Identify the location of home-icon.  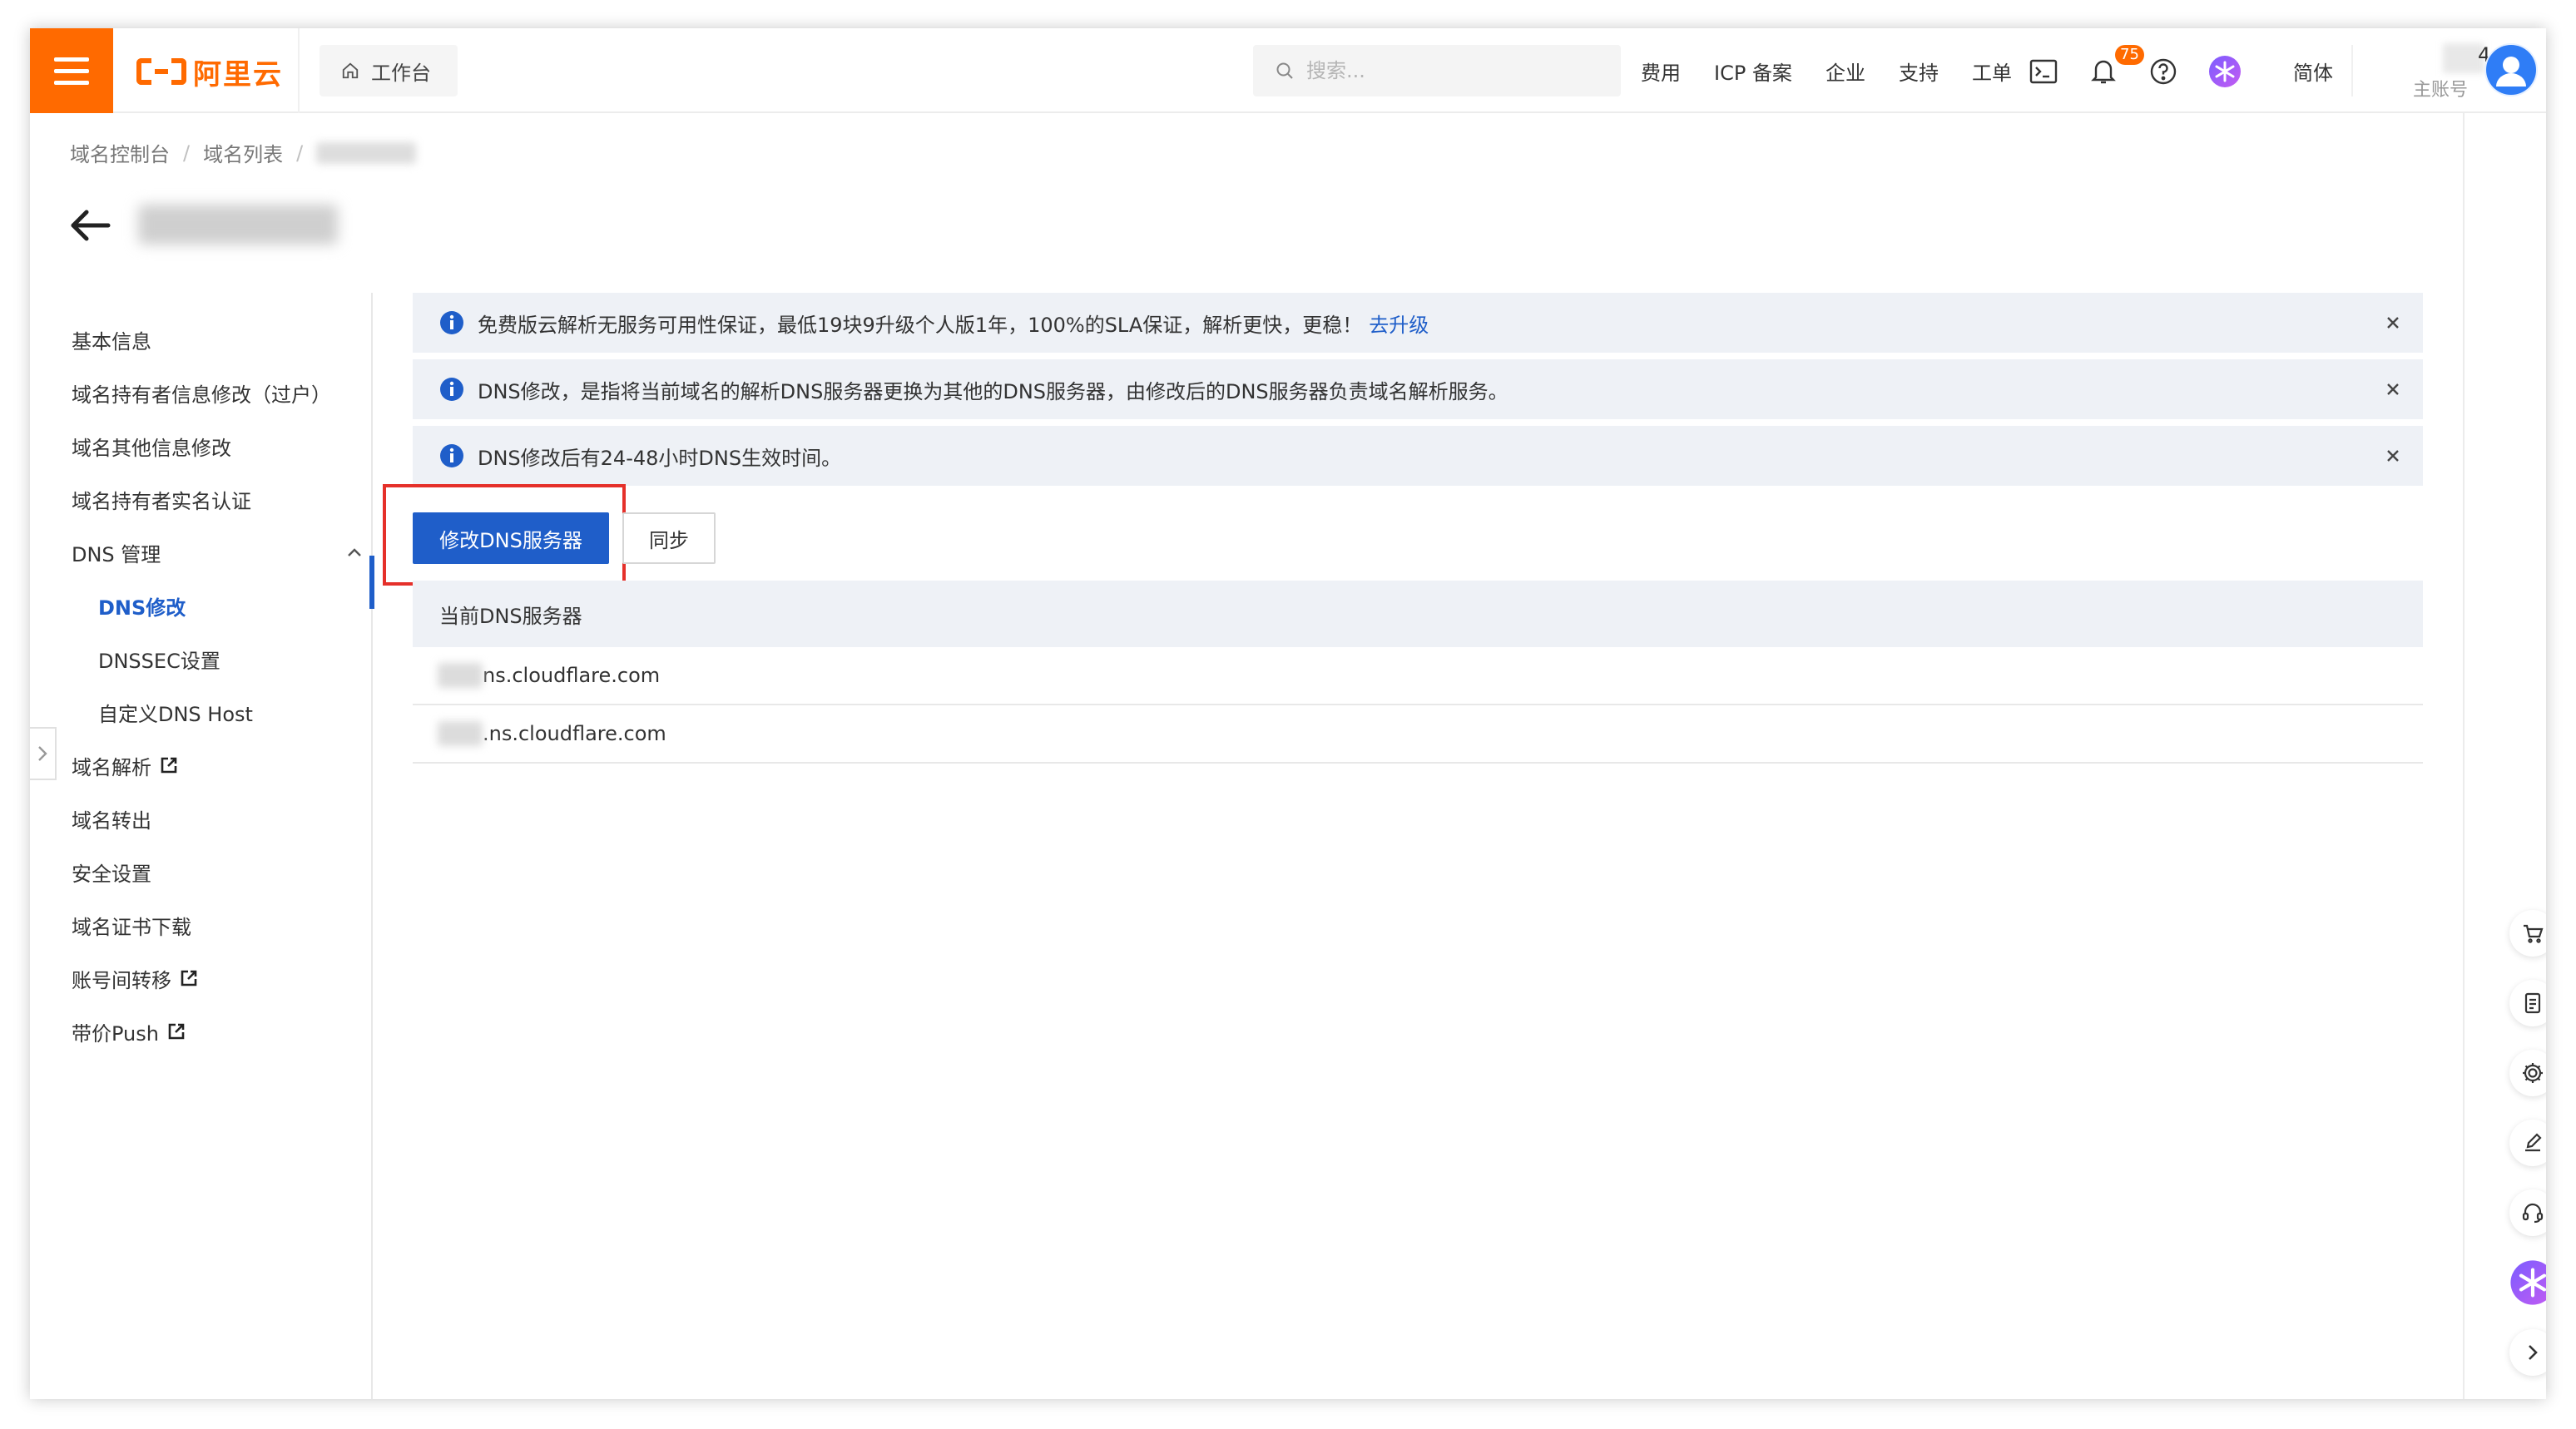
(351, 70).